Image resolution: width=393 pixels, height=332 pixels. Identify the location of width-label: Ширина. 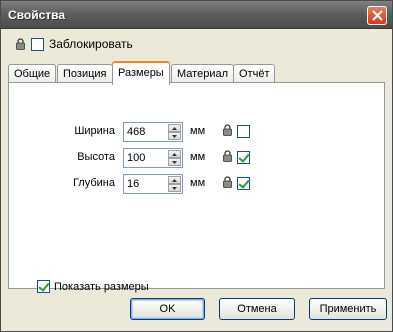
(94, 131).